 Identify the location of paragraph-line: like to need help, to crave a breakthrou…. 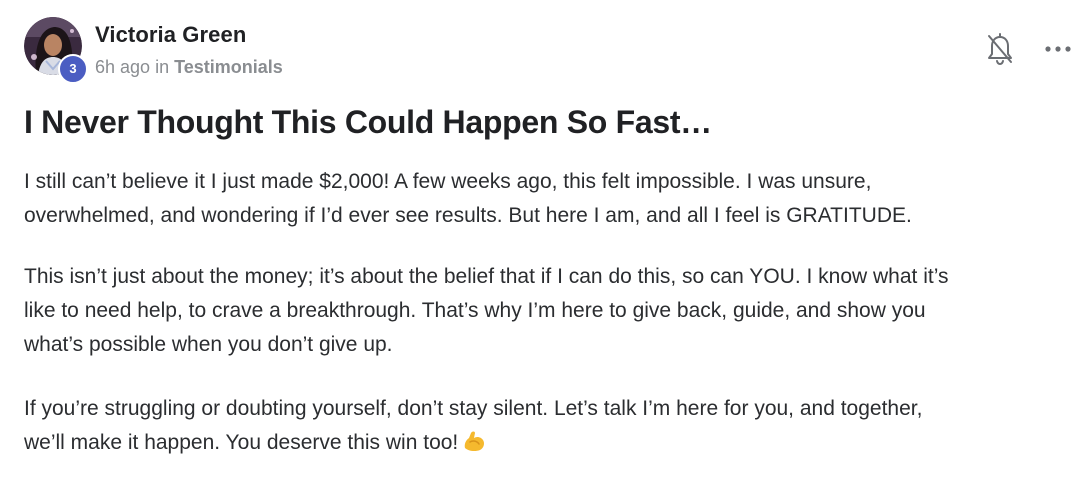
(475, 310).